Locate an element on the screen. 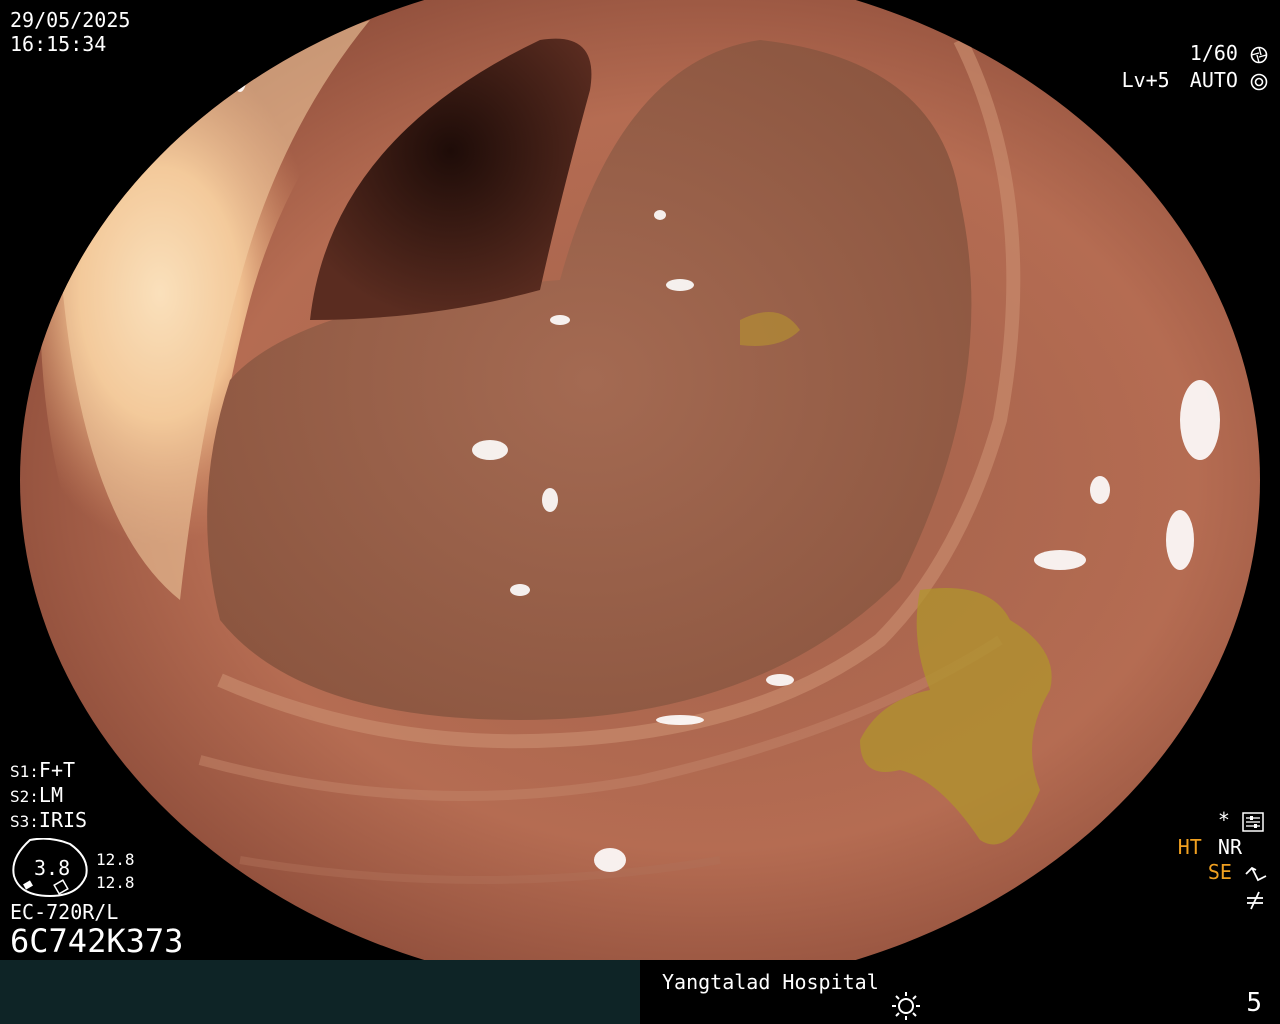 Image resolution: width=1280 pixels, height=1024 pixels. preset-s2: S2:LM is located at coordinates (36, 796).